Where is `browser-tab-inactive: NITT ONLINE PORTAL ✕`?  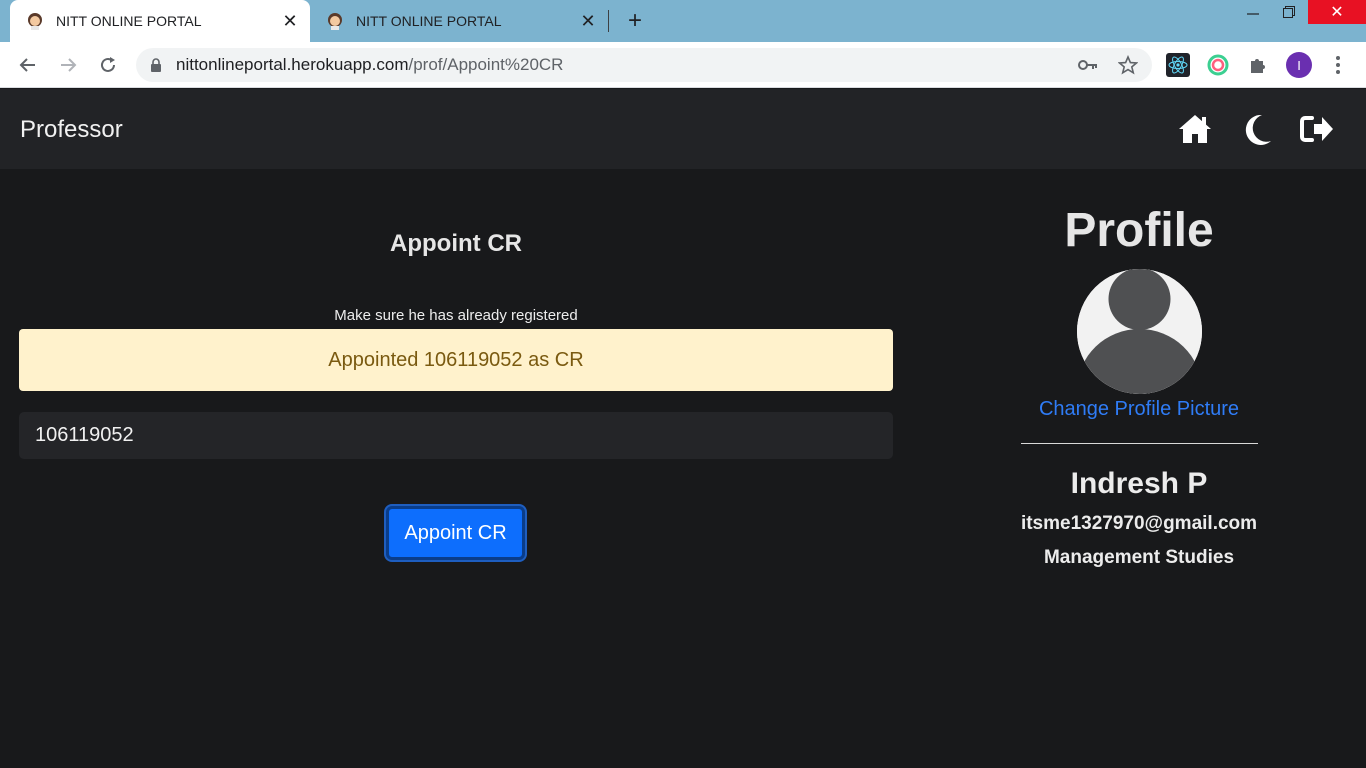 browser-tab-inactive: NITT ONLINE PORTAL ✕ is located at coordinates (459, 21).